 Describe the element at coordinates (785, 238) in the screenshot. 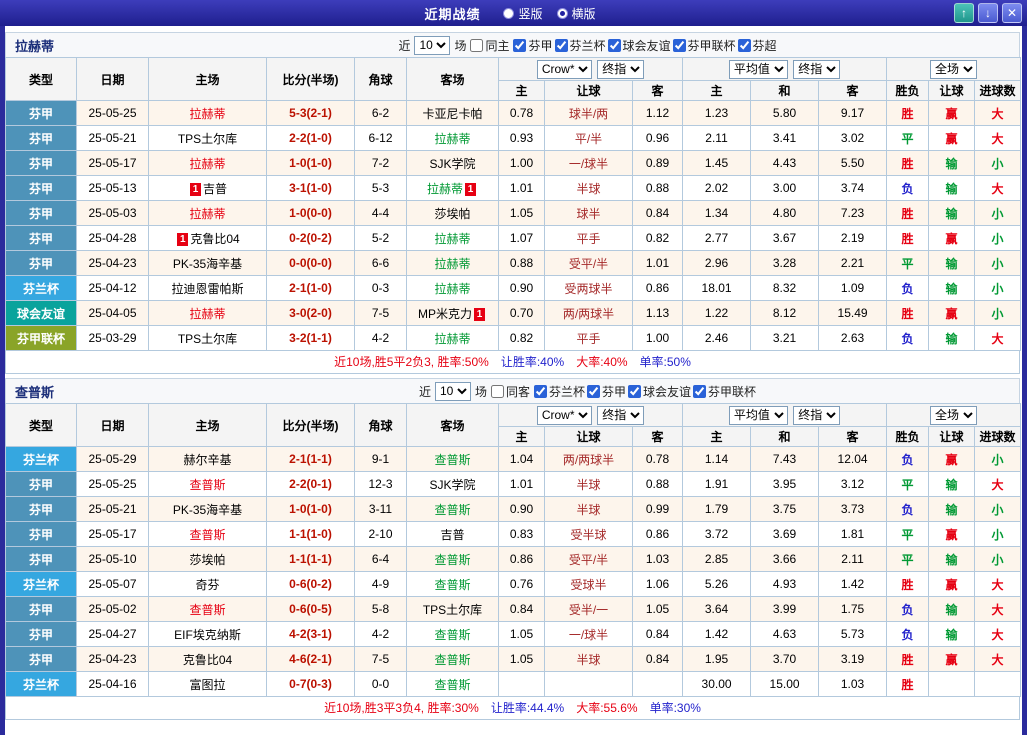

I see `avg-draw-odds: 3.67` at that location.